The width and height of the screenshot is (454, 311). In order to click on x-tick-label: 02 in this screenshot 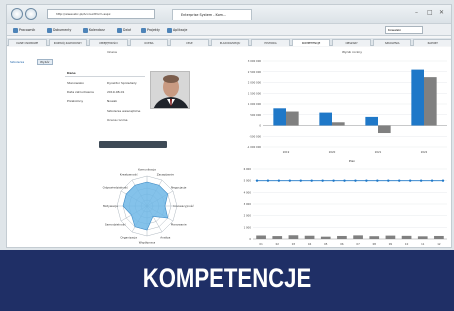, I will do `click(278, 244)`.